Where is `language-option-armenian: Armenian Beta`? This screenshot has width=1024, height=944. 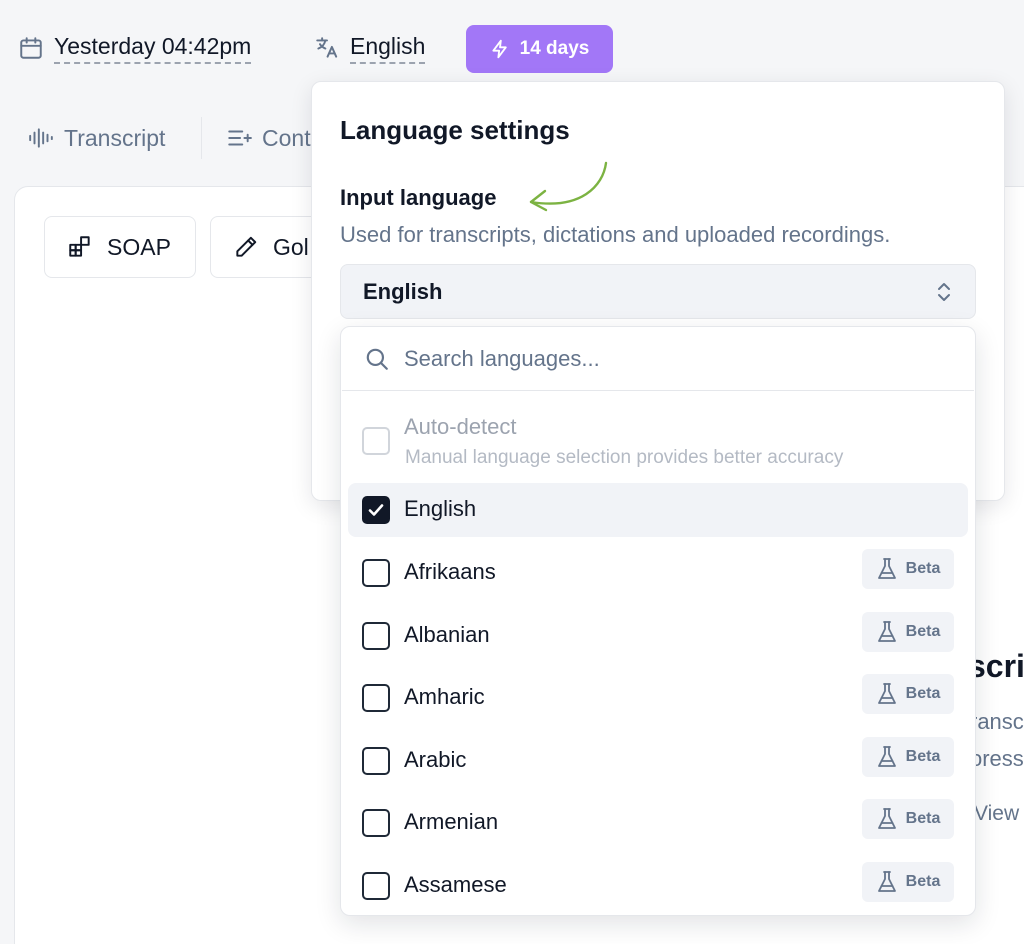 language-option-armenian: Armenian Beta is located at coordinates (658, 823).